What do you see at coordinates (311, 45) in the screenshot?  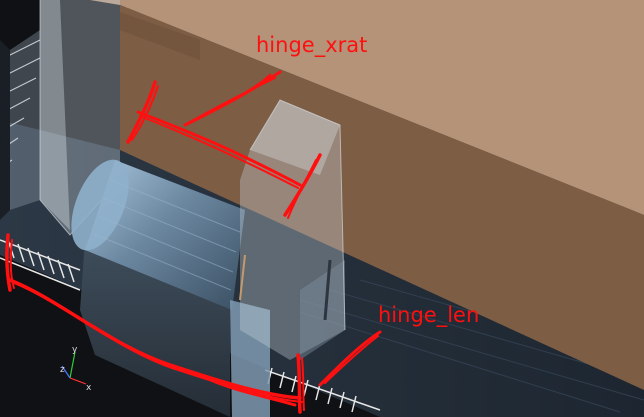 I see `hinge-xrat-label: hinge_xrat` at bounding box center [311, 45].